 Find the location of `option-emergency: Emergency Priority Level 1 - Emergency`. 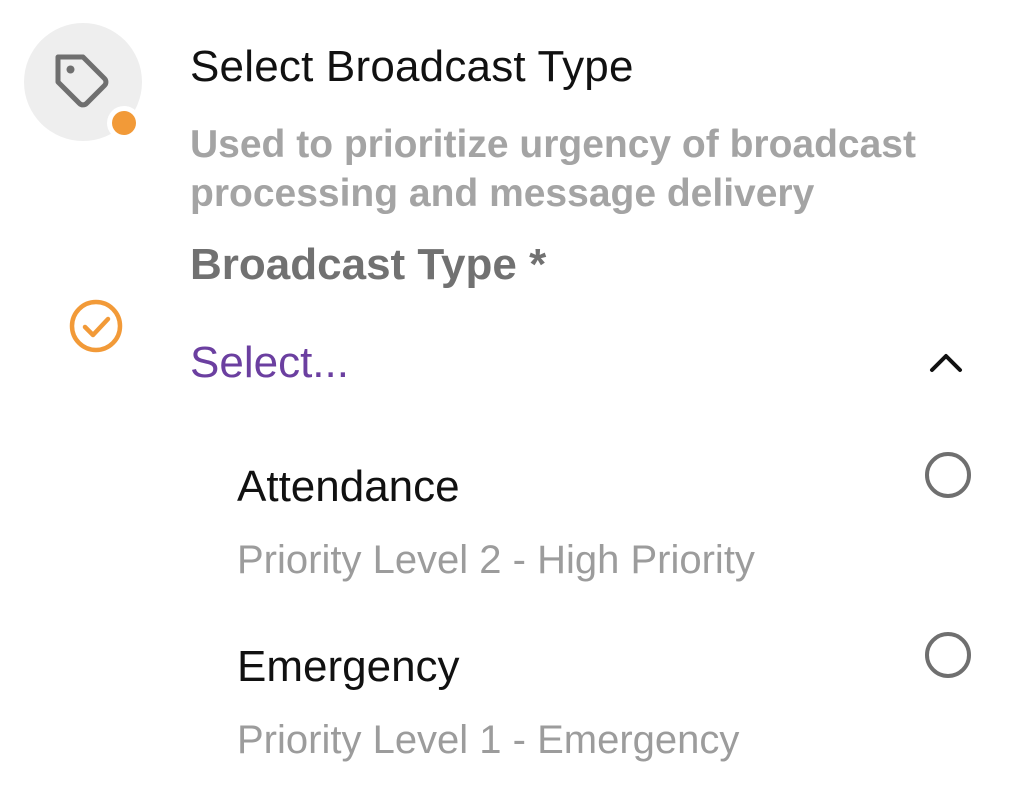

option-emergency: Emergency Priority Level 1 - Emergency is located at coordinates (612, 711).